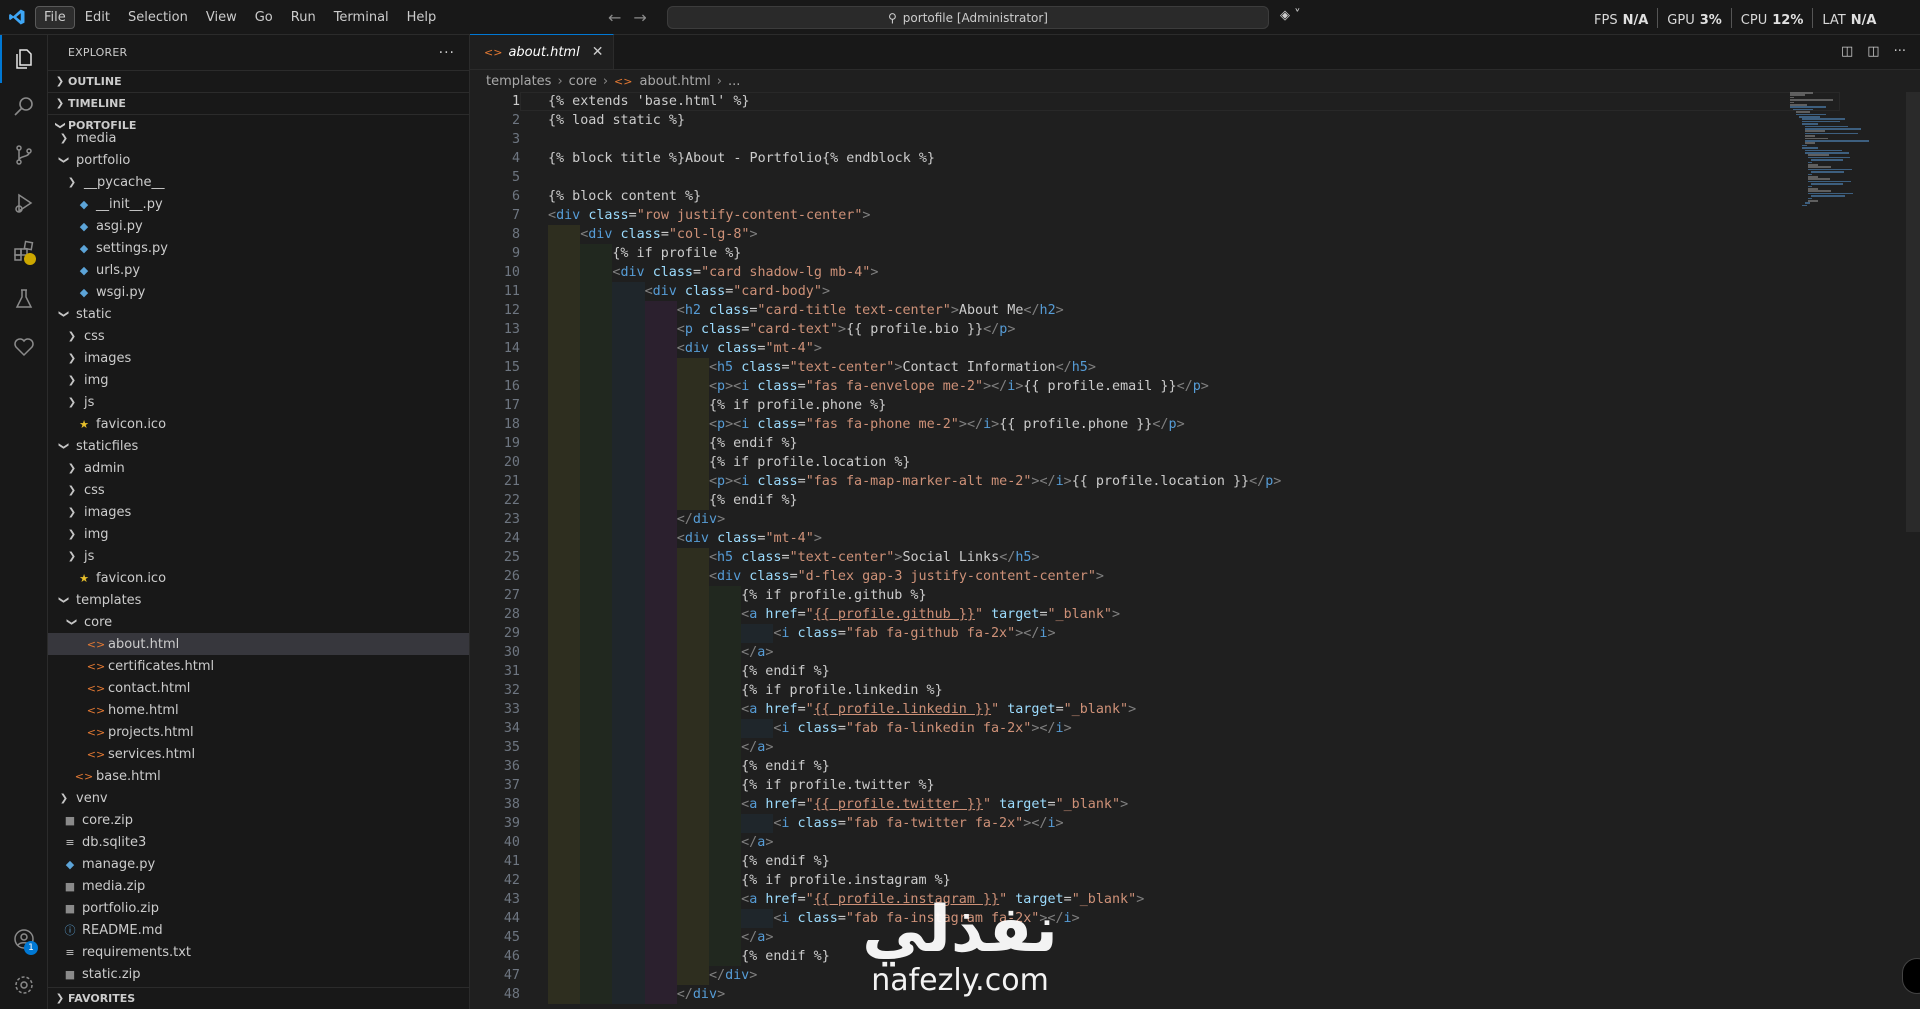  Describe the element at coordinates (258, 138) in the screenshot. I see `folder-item: ❯ media` at that location.